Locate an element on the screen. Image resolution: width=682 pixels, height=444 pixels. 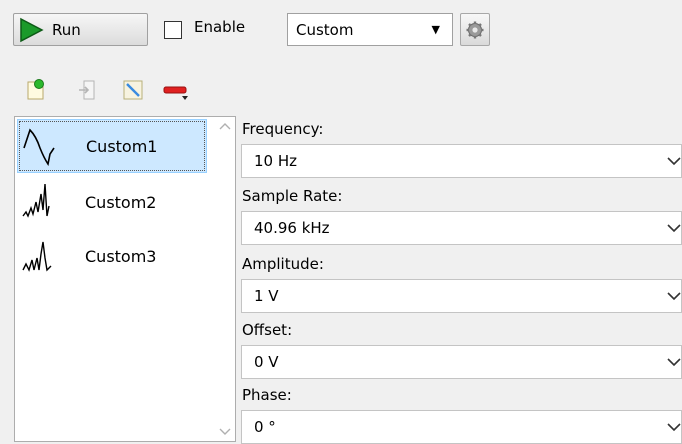
list-item-label: Custom2 is located at coordinates (121, 202).